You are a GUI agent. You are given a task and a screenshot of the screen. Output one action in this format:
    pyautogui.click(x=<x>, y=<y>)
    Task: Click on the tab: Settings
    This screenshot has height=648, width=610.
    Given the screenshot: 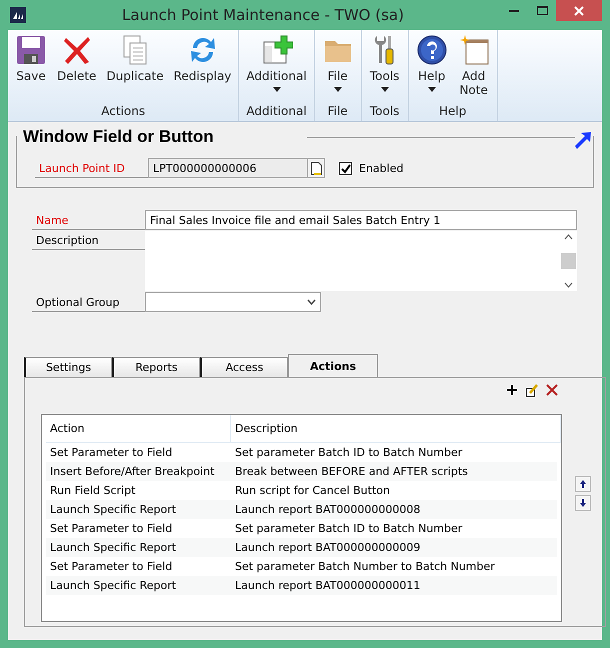 What is the action you would take?
    pyautogui.click(x=68, y=367)
    